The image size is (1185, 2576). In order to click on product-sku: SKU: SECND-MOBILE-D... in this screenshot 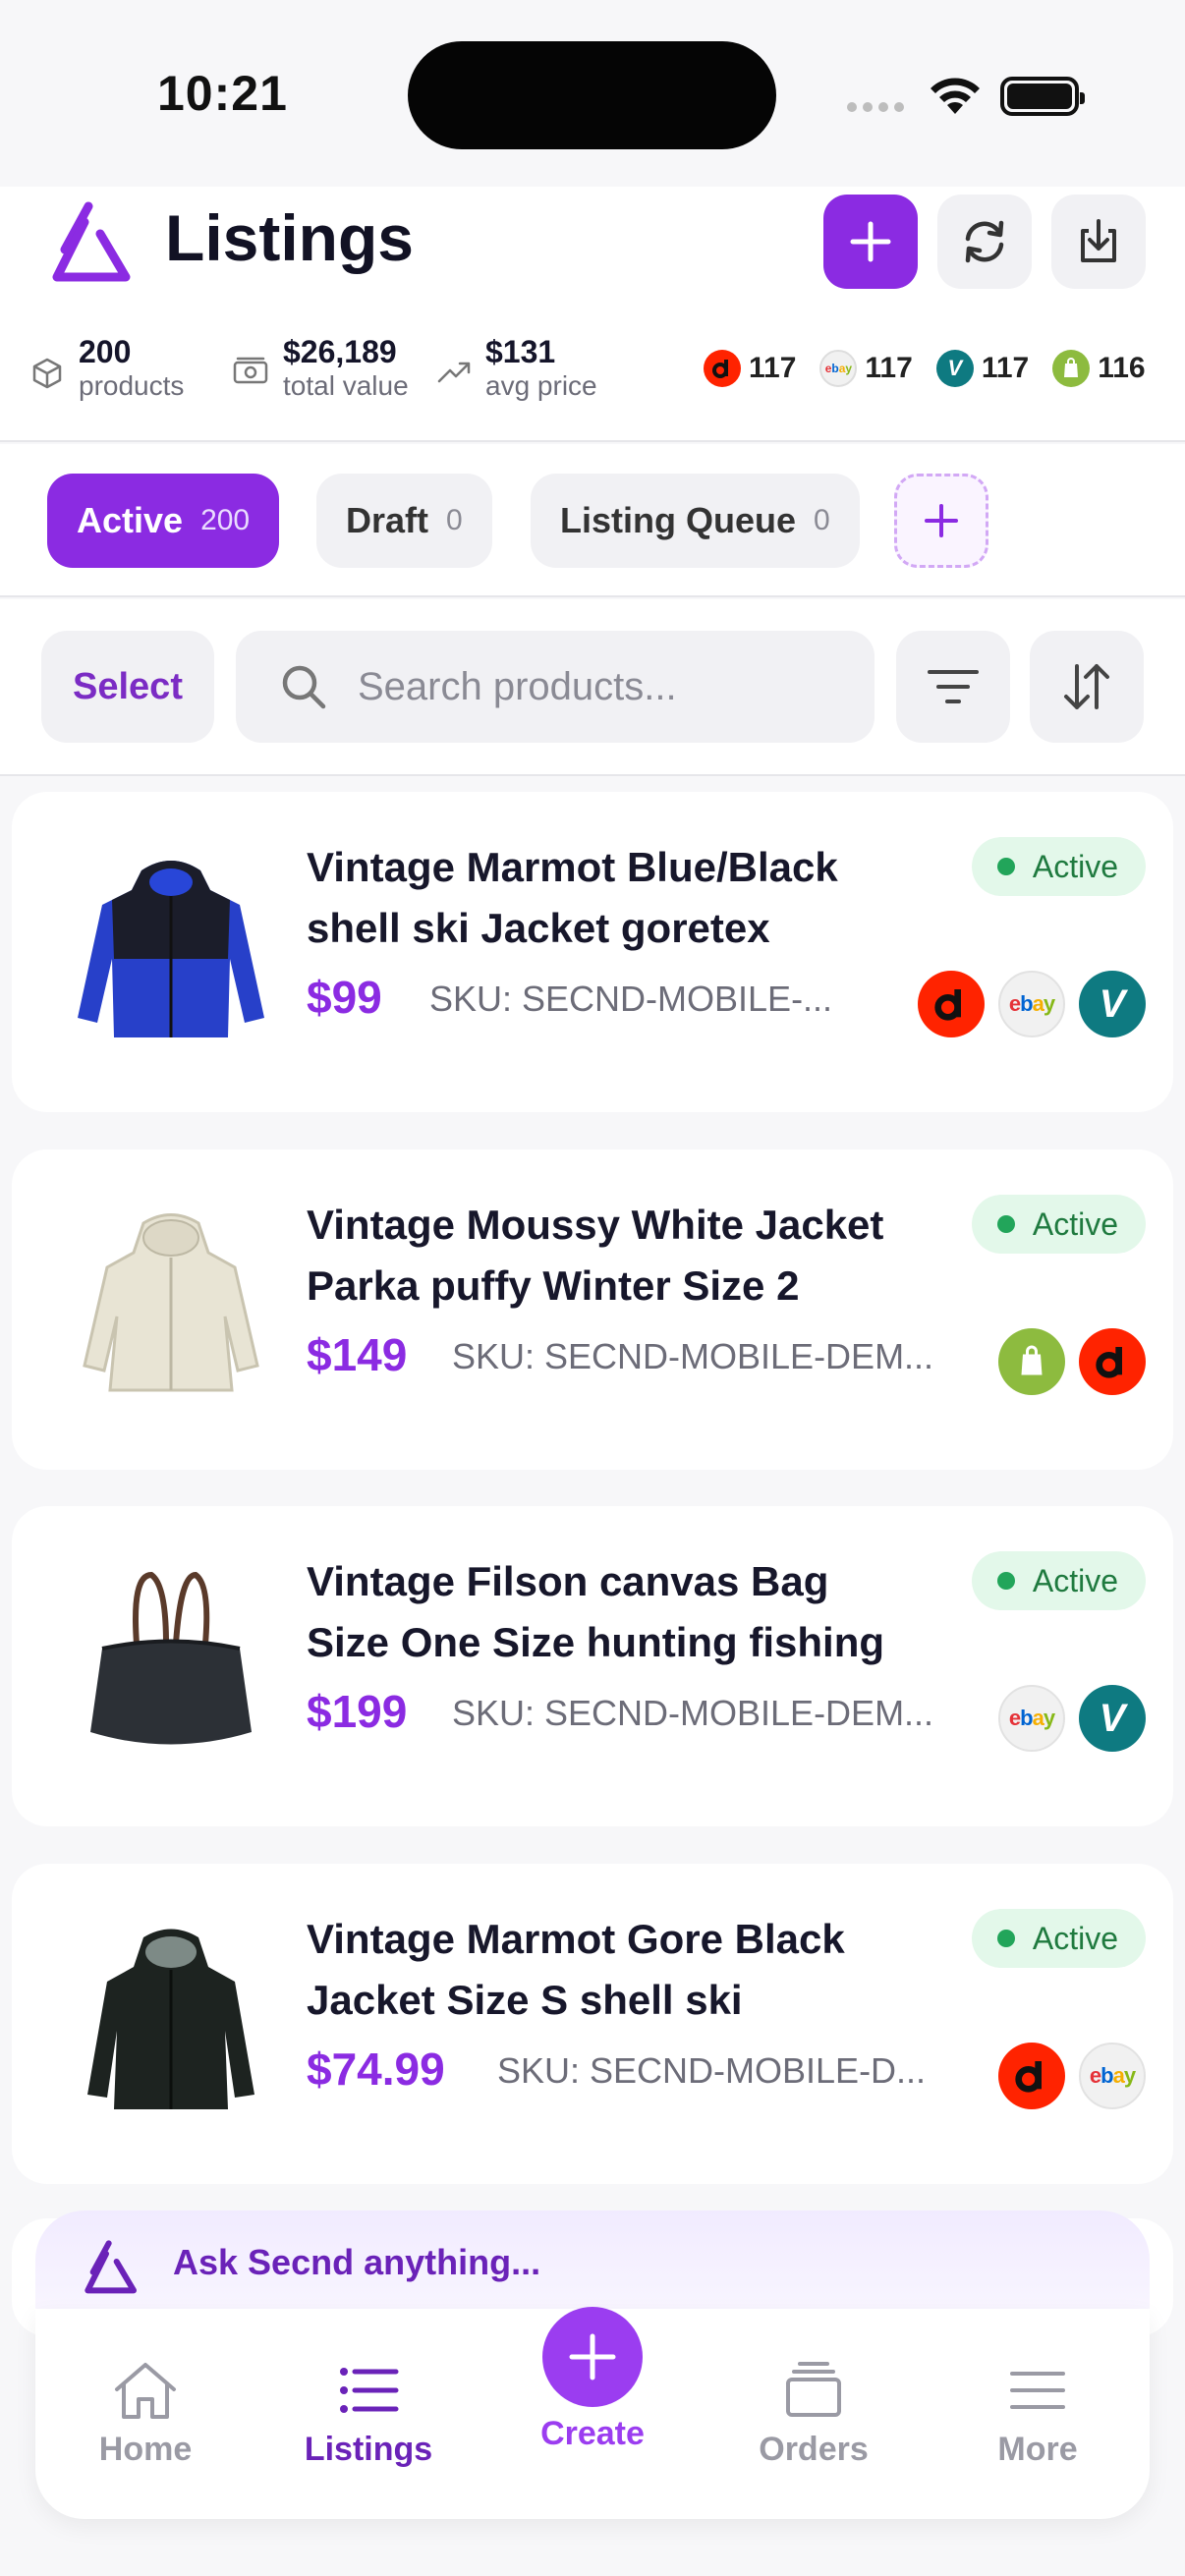, I will do `click(712, 2070)`.